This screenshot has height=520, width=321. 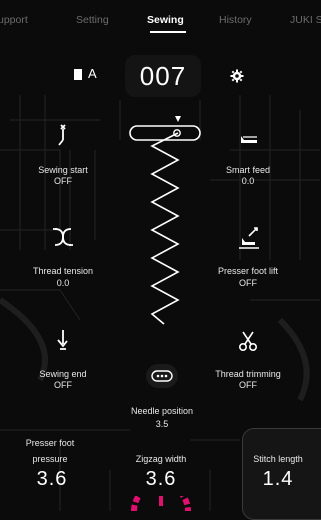 I want to click on pattern-number: 007, so click(x=163, y=76).